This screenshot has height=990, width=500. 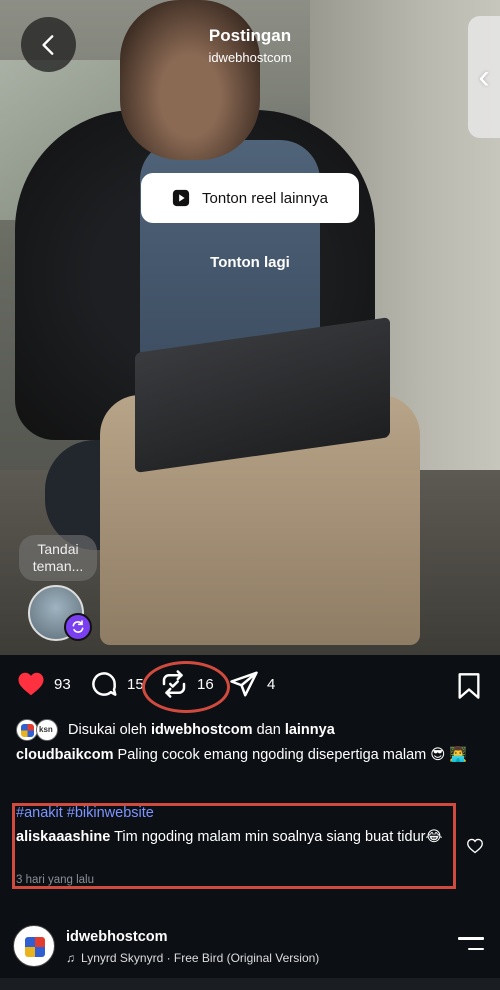 I want to click on like-button: 93, so click(x=43, y=684).